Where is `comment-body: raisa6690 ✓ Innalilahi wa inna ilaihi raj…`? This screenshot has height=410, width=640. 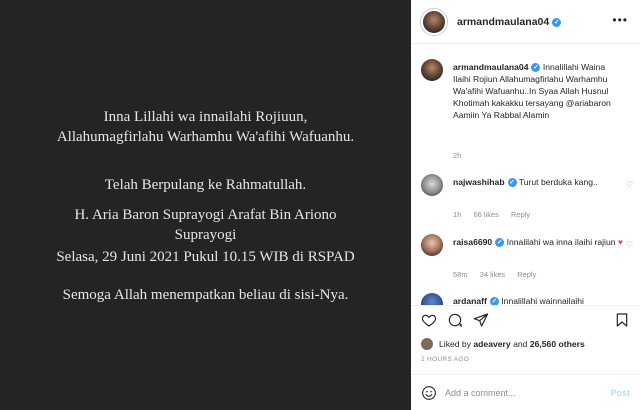
comment-body: raisa6690 ✓ Innalilahi wa inna ilaihi raj… is located at coordinates (538, 242).